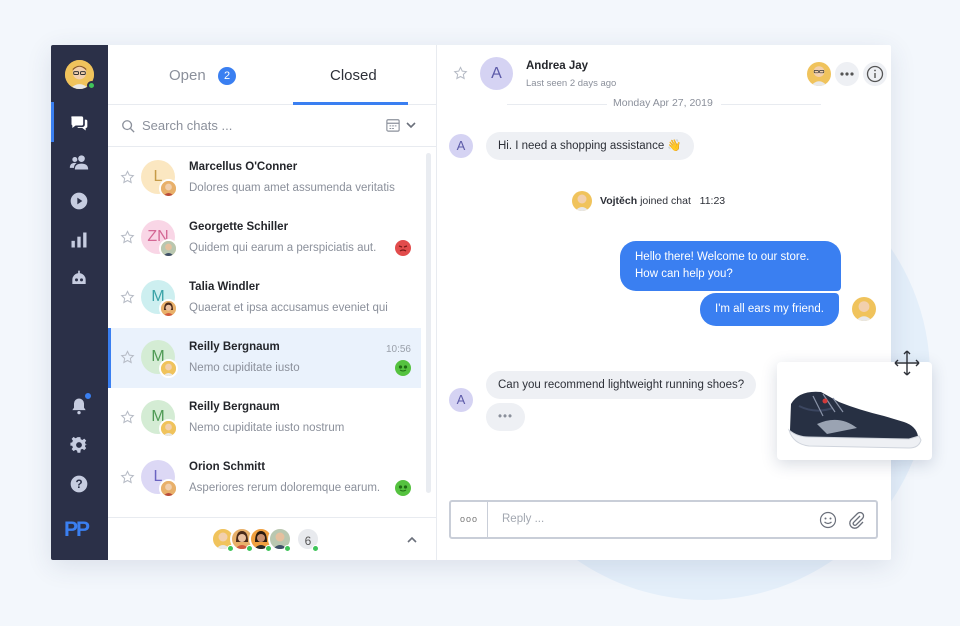 The image size is (960, 626). I want to click on app-logo: PP, so click(77, 529).